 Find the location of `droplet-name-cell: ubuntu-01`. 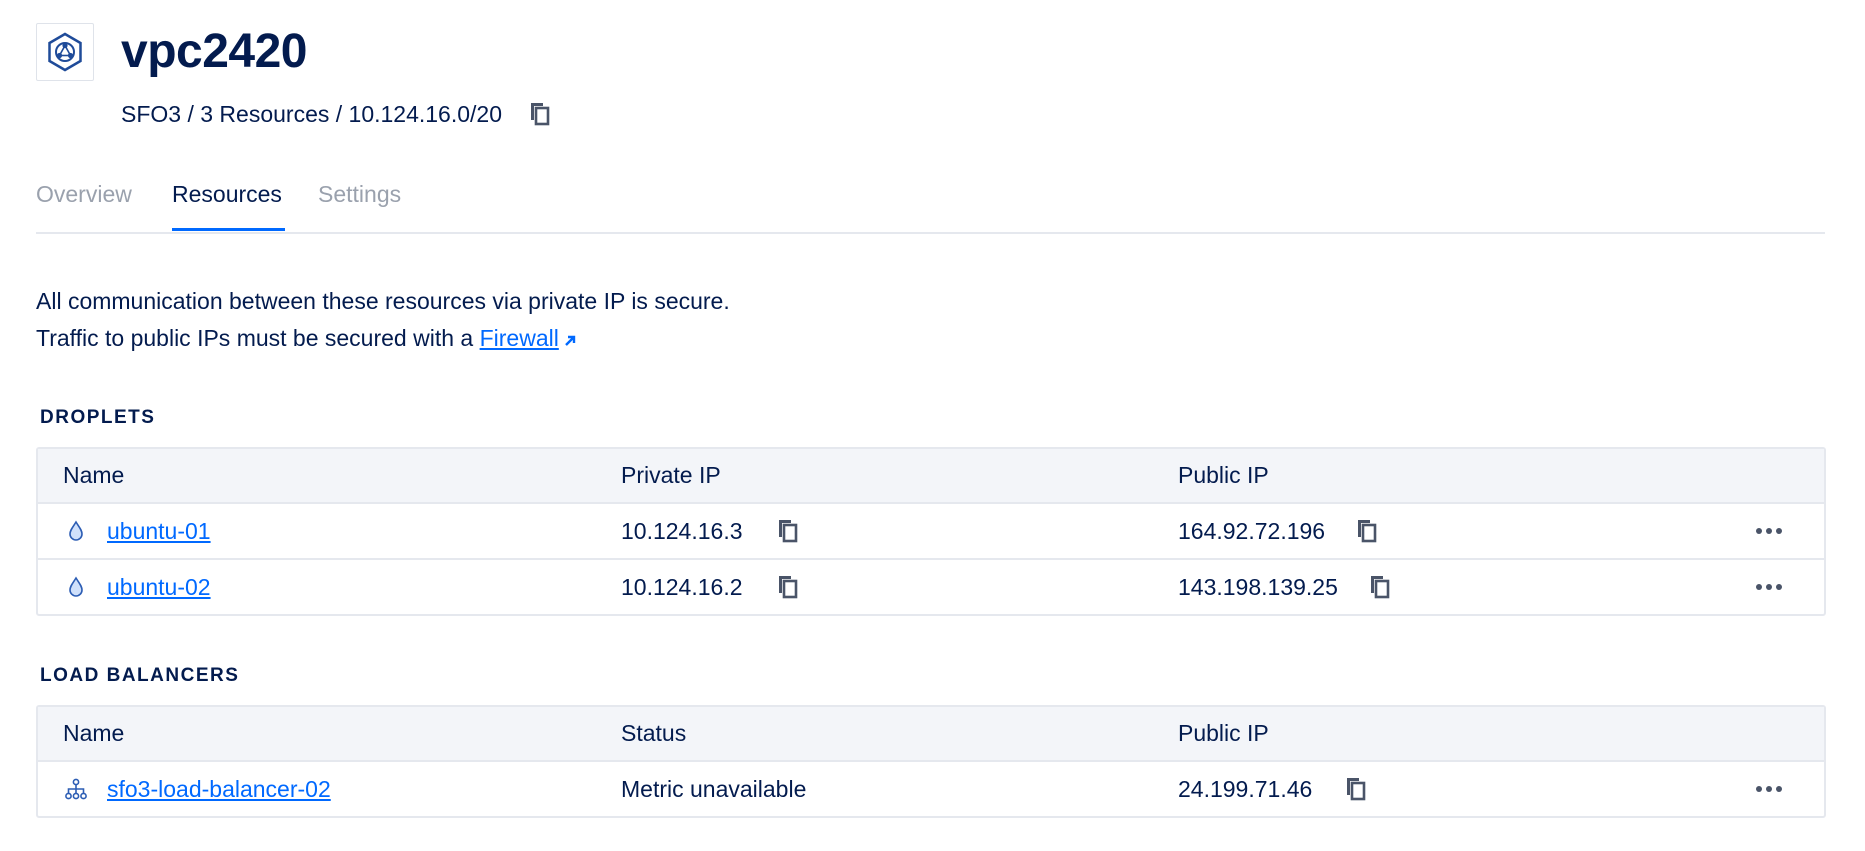

droplet-name-cell: ubuntu-01 is located at coordinates (138, 531).